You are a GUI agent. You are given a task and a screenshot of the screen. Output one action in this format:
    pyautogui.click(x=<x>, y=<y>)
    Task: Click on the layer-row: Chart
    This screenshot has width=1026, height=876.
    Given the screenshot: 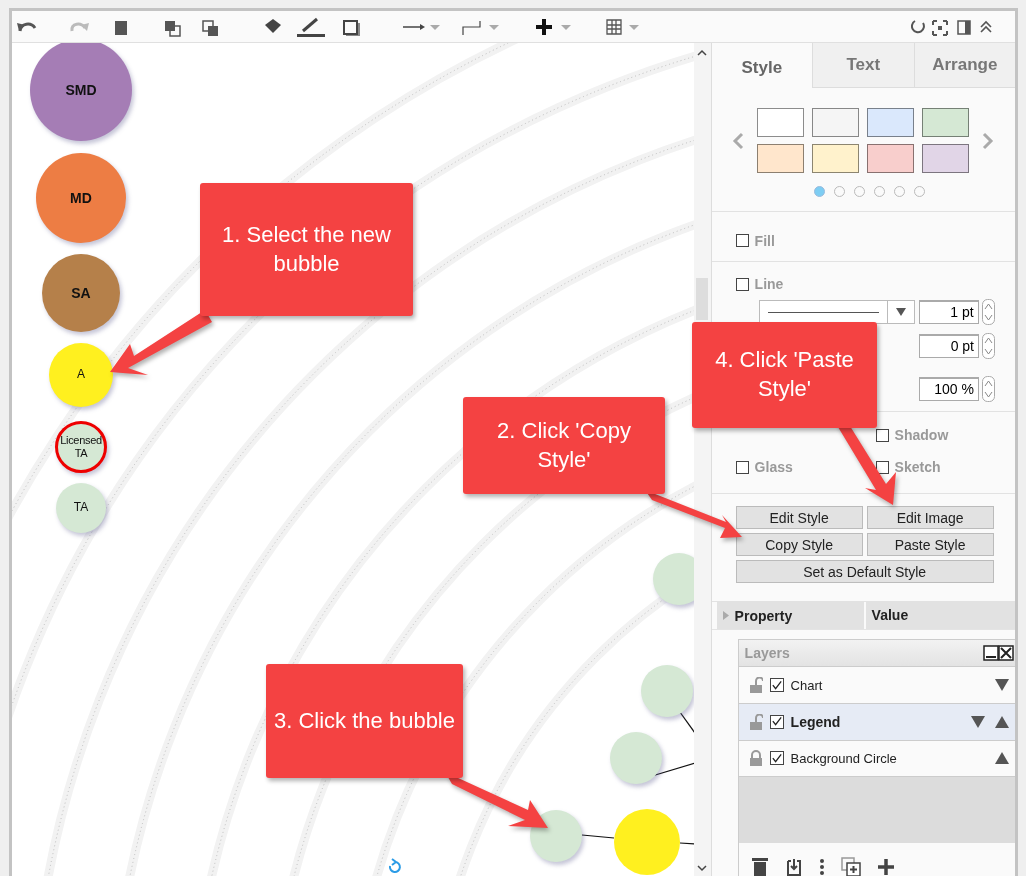 What is the action you would take?
    pyautogui.click(x=876, y=686)
    